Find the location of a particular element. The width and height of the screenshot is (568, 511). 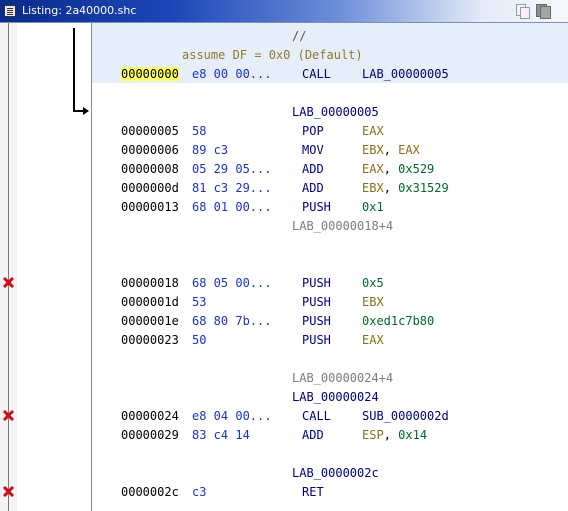

instruction-operand-cell: 0x1 is located at coordinates (373, 207).